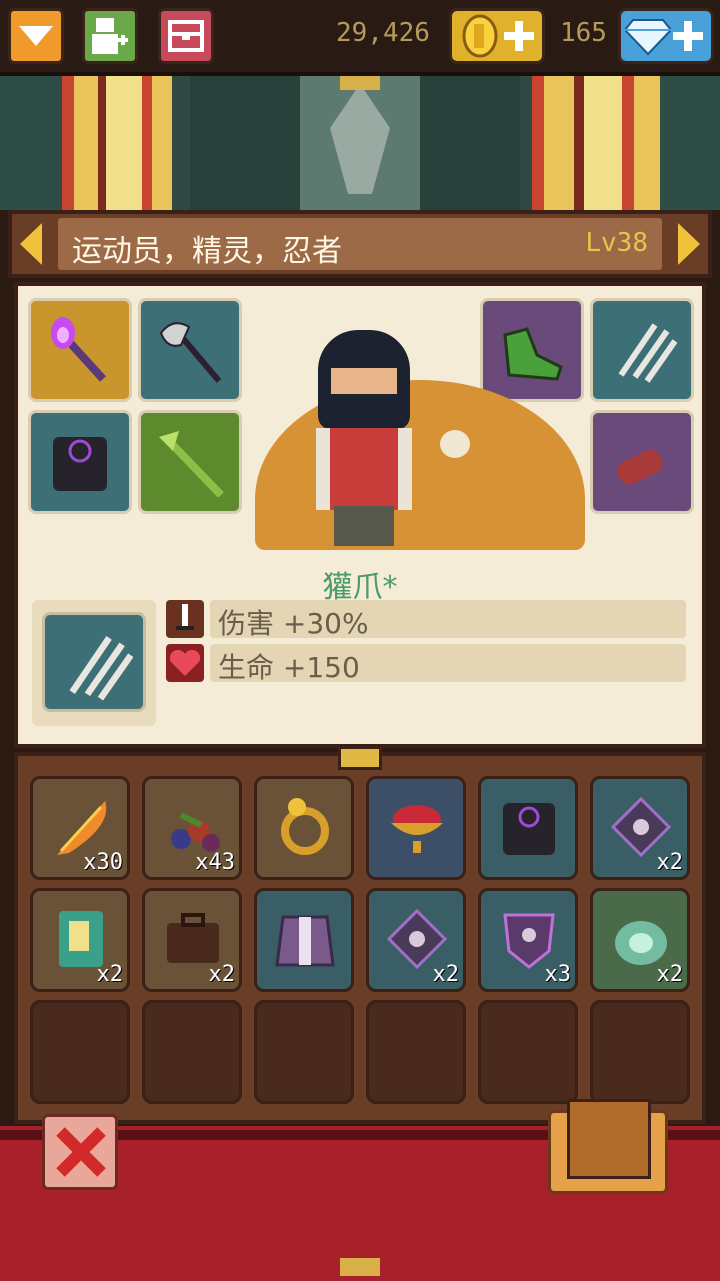 The image size is (720, 1281). I want to click on ruby-bowl-icon, so click(417, 829).